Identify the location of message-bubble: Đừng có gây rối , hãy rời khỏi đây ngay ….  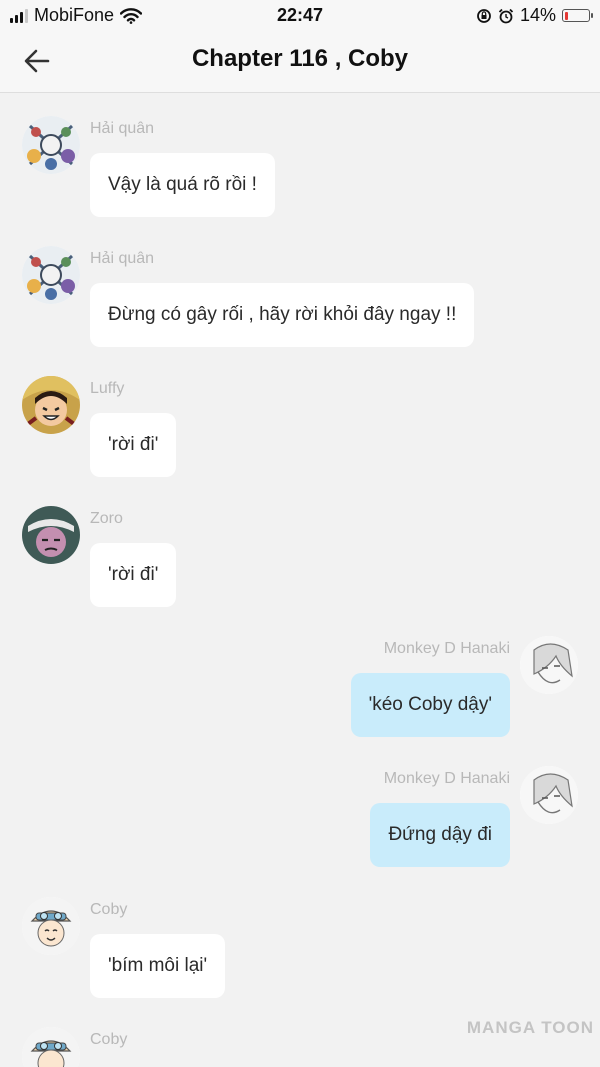
(282, 315).